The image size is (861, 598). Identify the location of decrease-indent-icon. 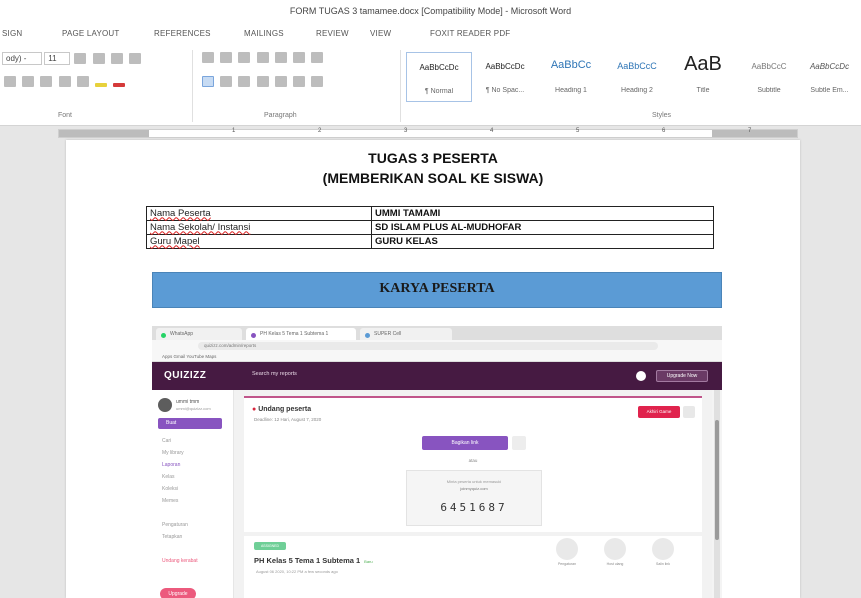
(262, 57).